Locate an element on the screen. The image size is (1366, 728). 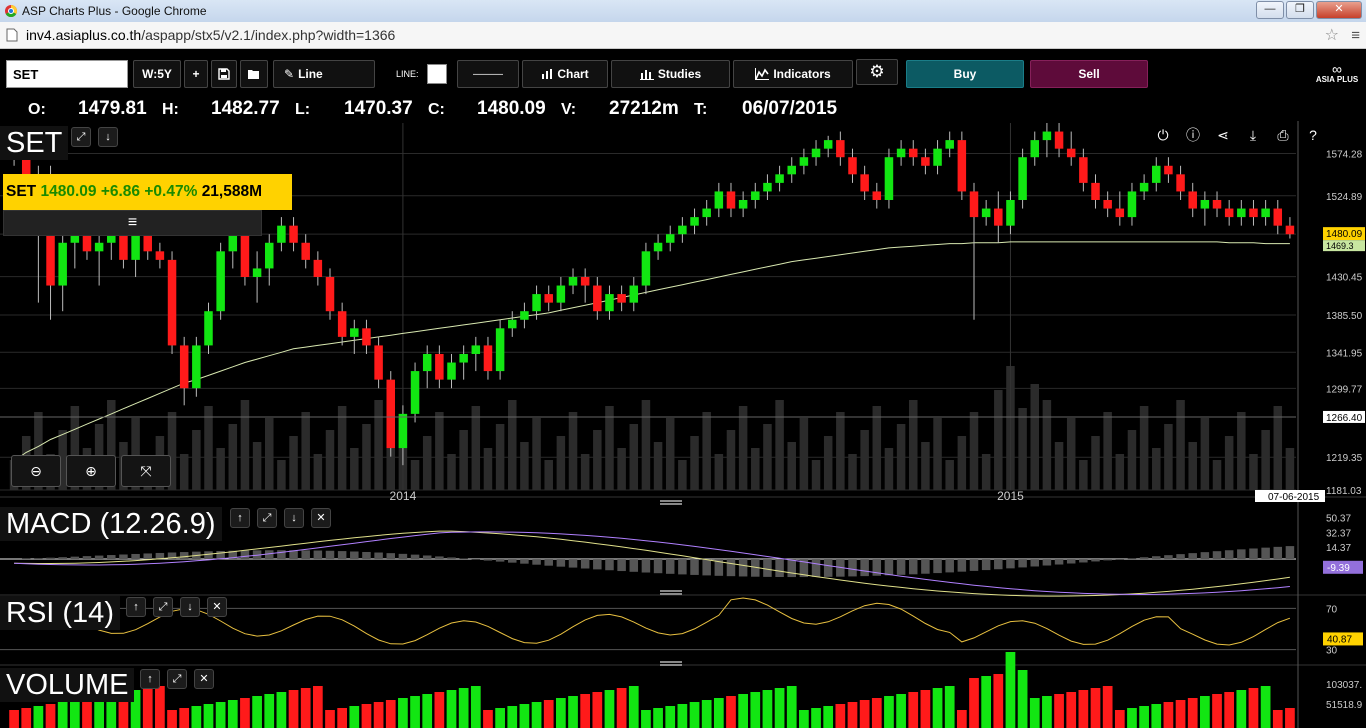
sell-button: Sell is located at coordinates (1089, 74).